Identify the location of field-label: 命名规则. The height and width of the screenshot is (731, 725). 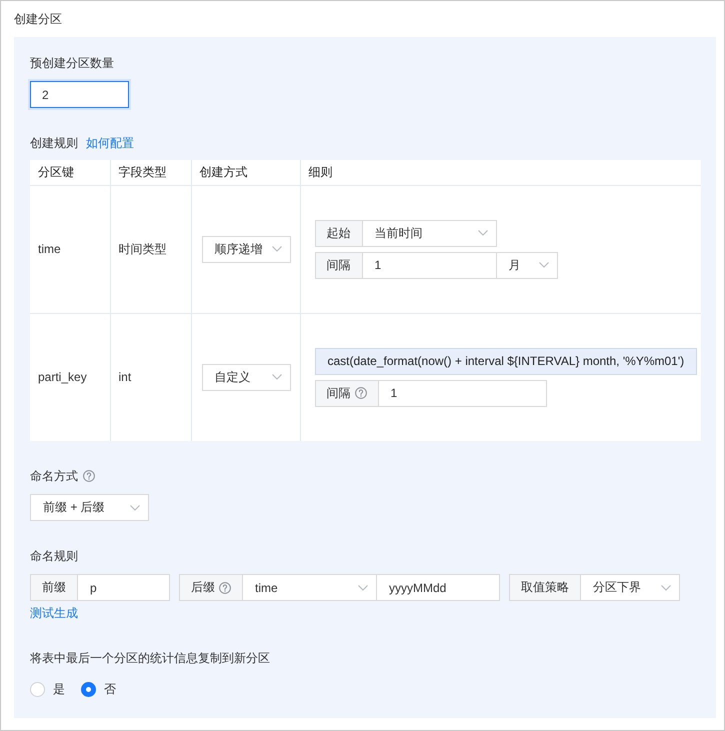
(54, 556).